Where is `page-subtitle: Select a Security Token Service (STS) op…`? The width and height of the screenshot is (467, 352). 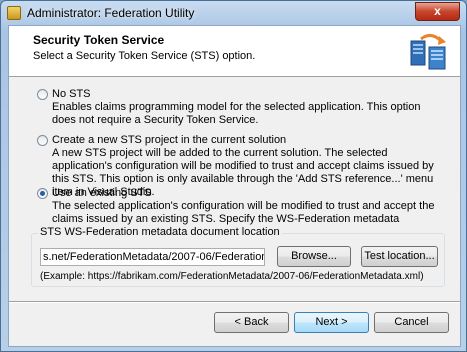 page-subtitle: Select a Security Token Service (STS) op… is located at coordinates (144, 56).